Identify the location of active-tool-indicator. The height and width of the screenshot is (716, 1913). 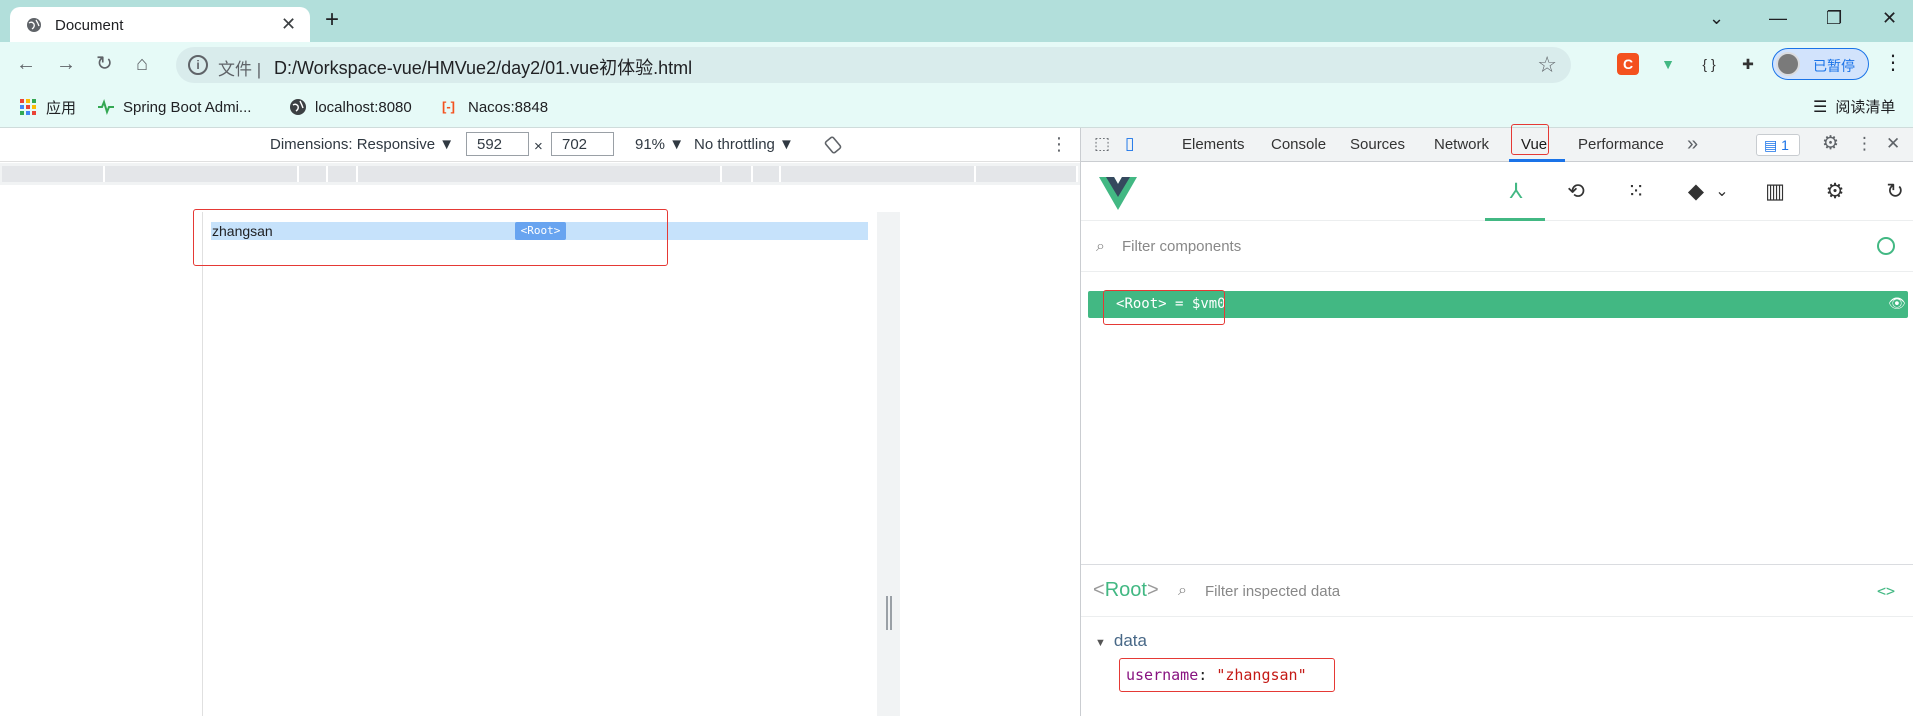
(1515, 219).